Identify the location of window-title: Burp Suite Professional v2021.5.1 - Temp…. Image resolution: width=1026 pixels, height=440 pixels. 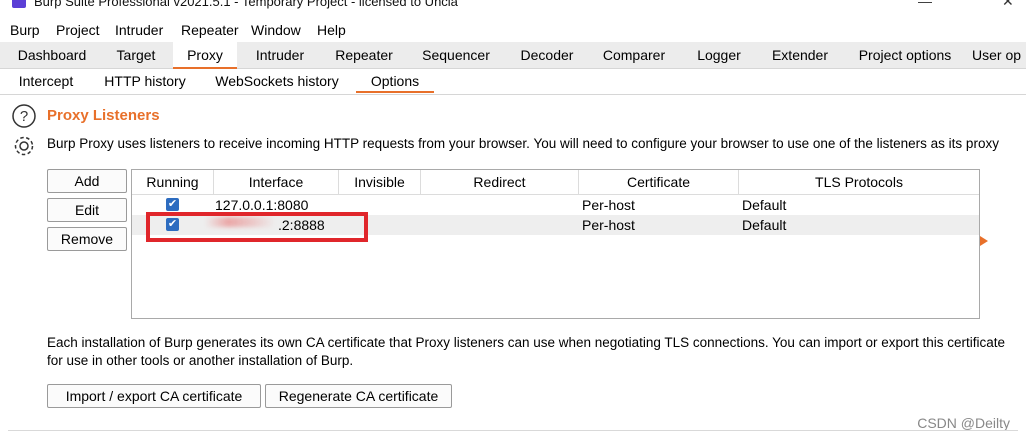
(246, 4).